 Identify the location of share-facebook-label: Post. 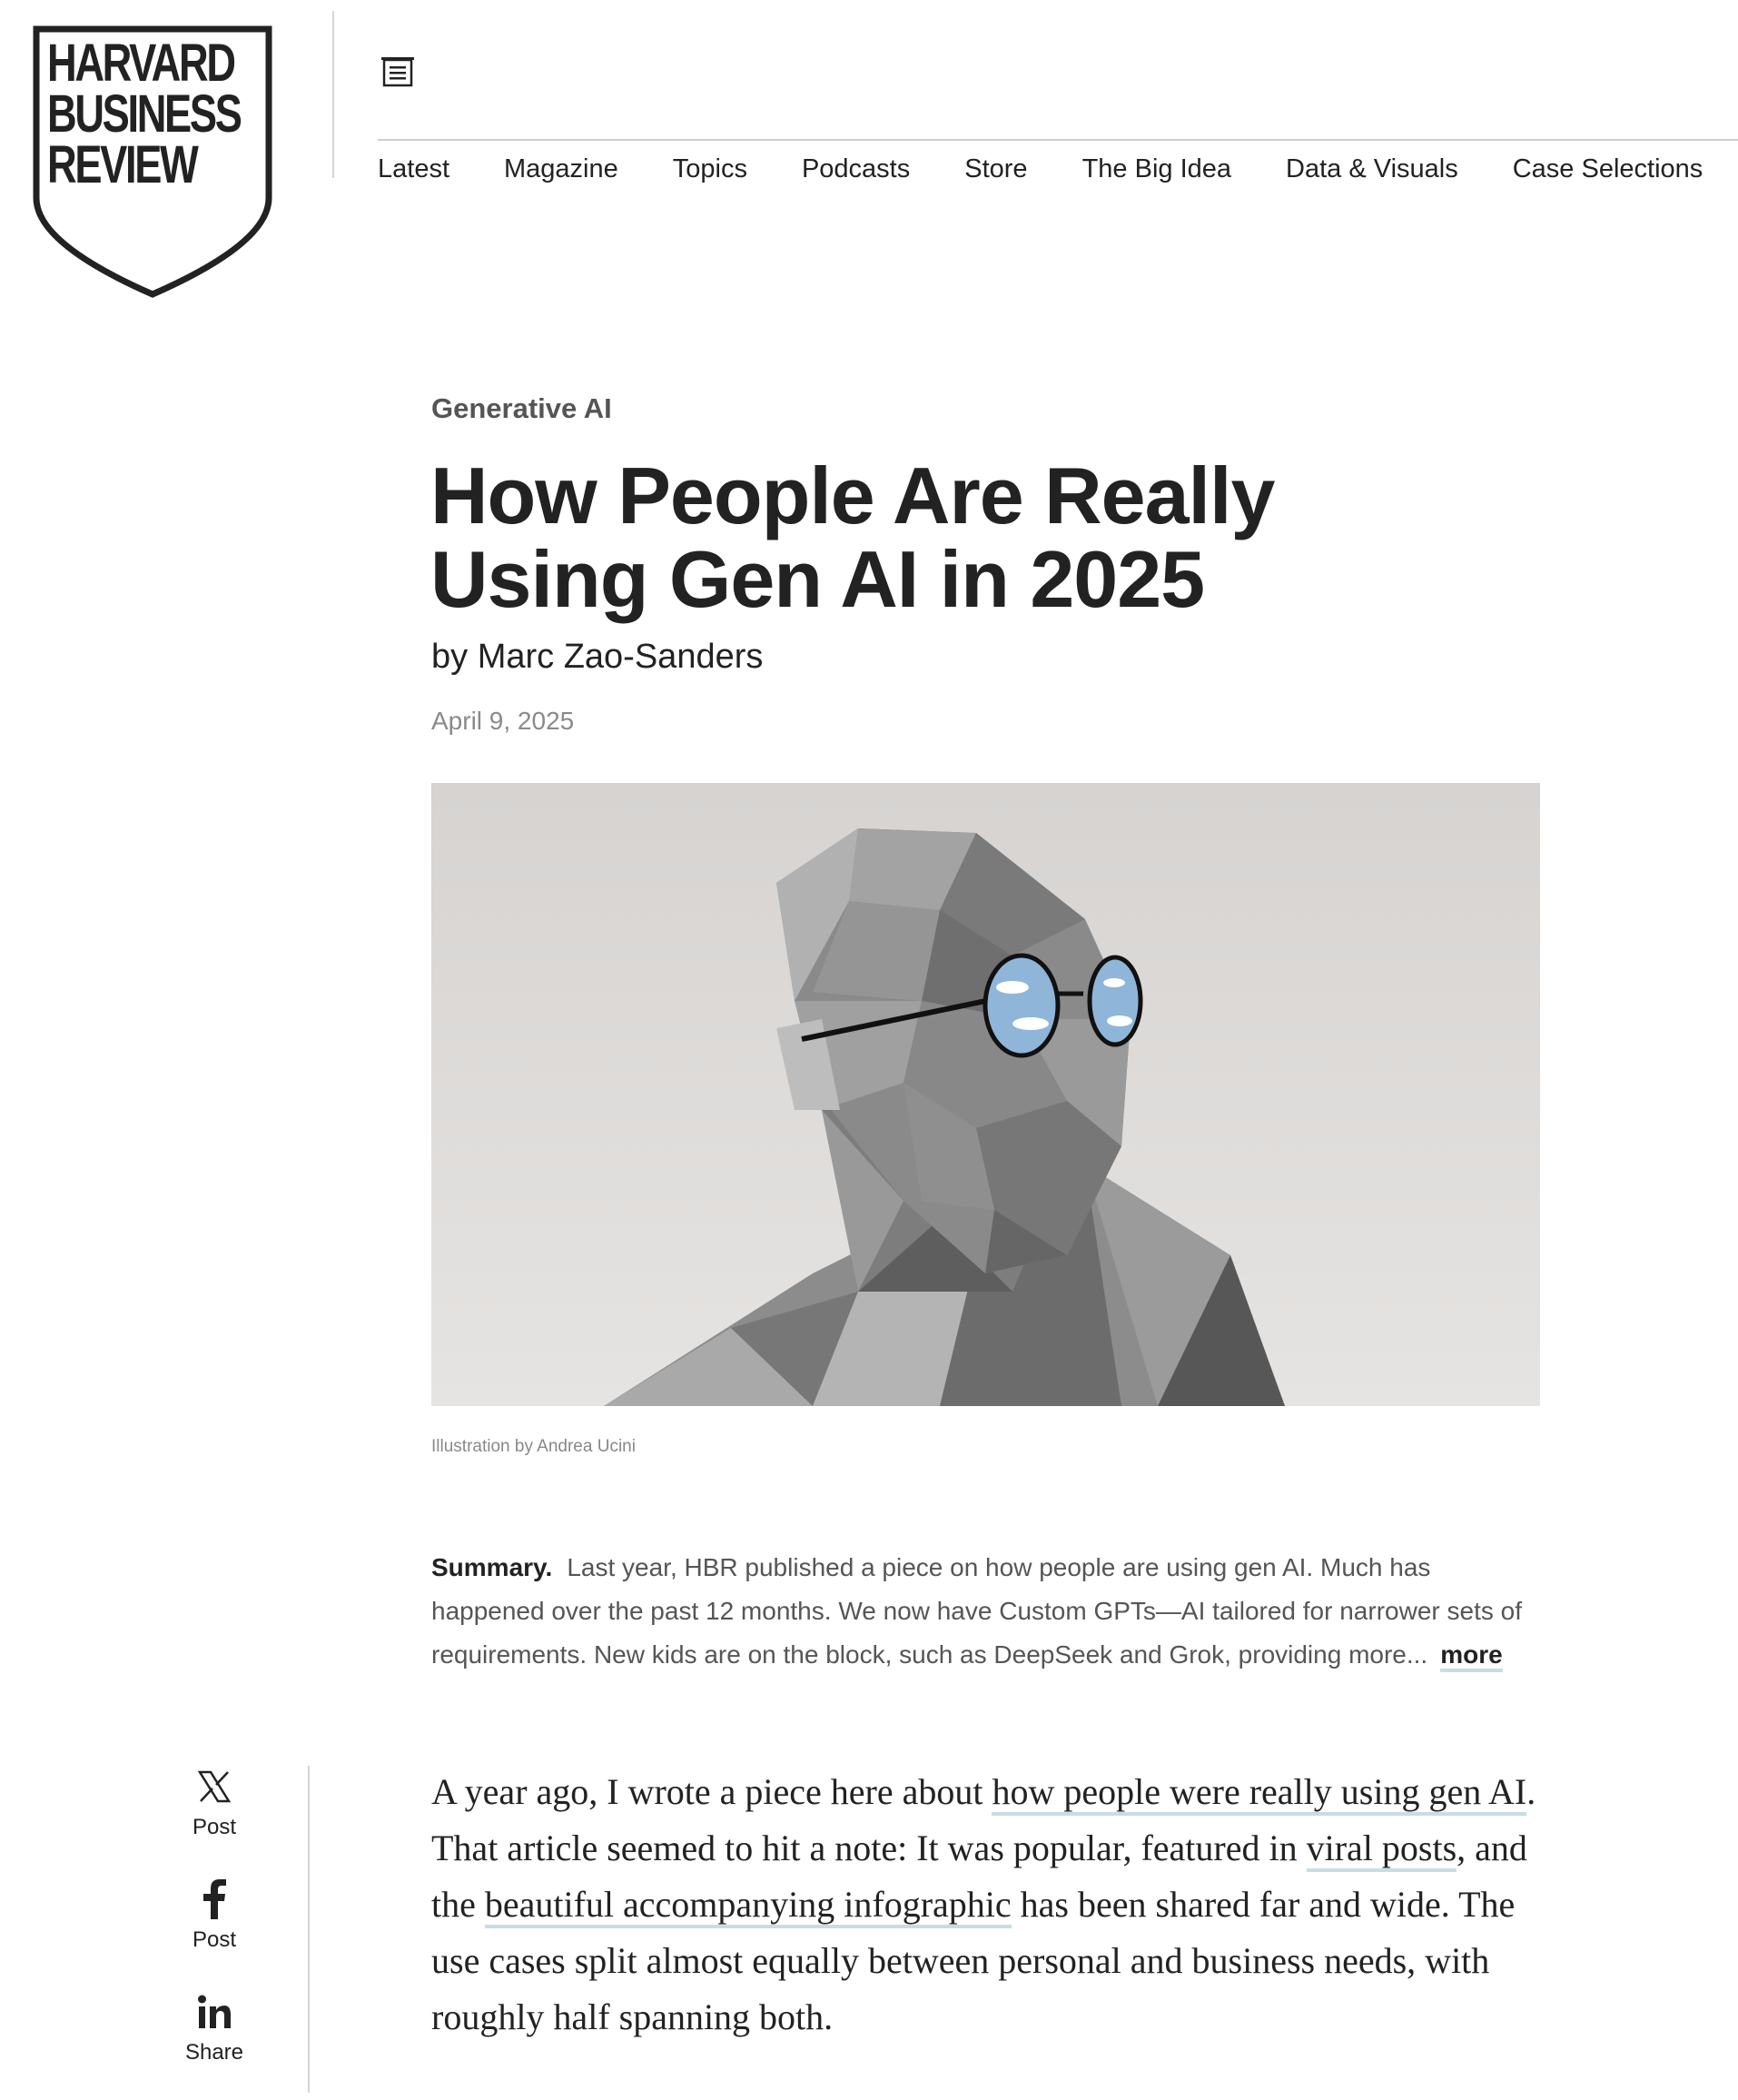
(215, 1939).